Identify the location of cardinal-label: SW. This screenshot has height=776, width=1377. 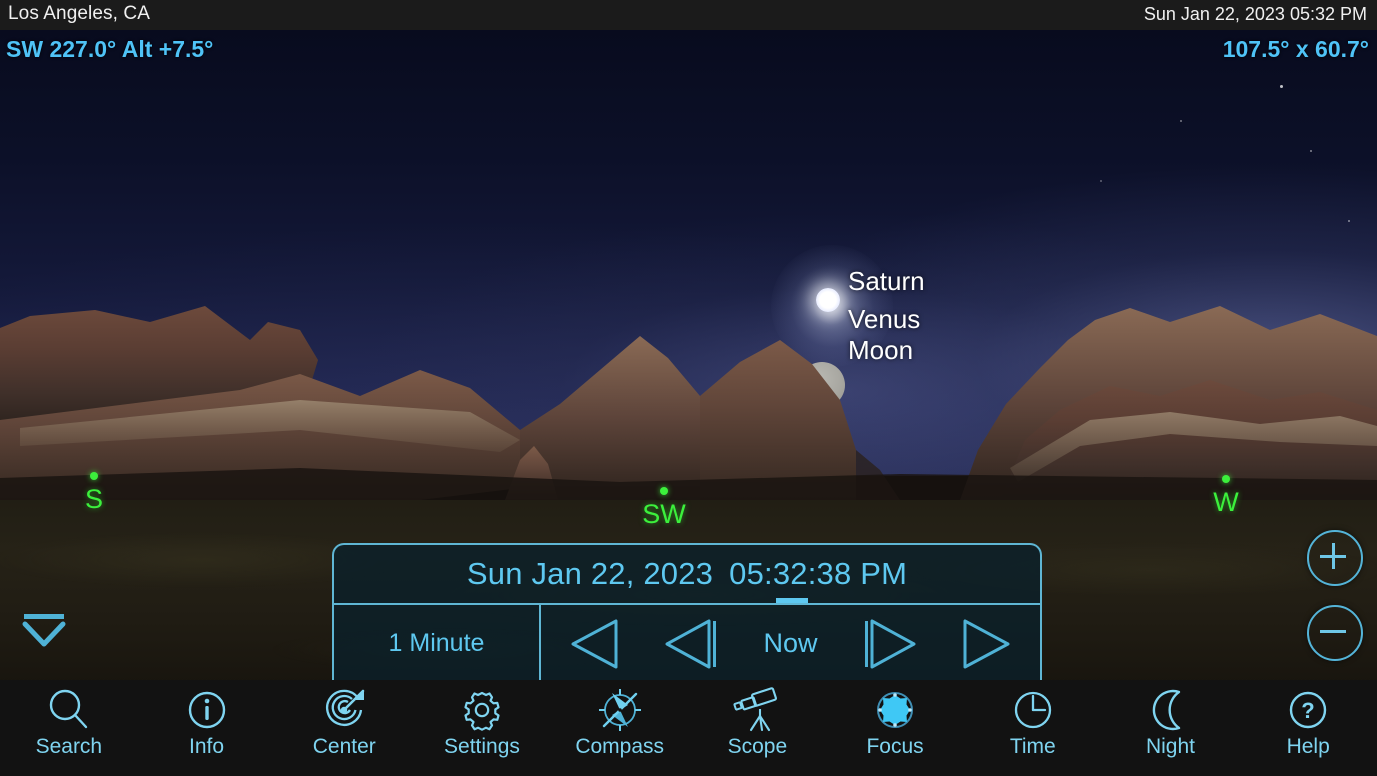
(664, 514).